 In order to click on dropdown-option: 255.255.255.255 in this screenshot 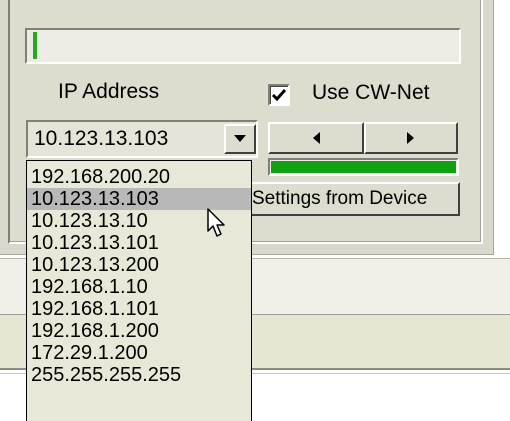, I will do `click(139, 375)`.